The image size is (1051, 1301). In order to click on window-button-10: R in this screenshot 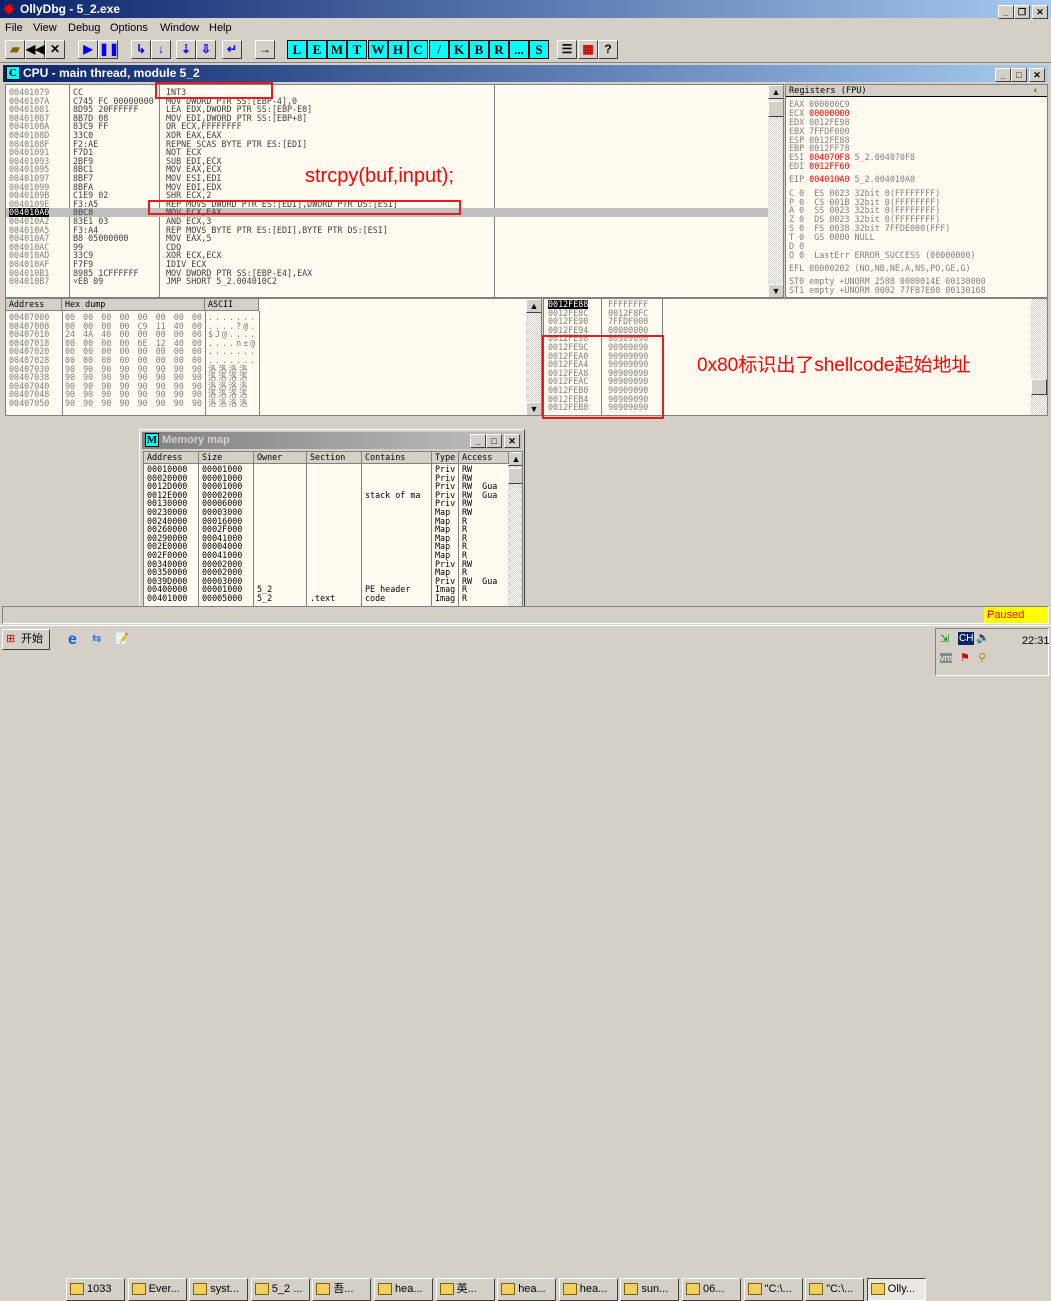, I will do `click(499, 49)`.